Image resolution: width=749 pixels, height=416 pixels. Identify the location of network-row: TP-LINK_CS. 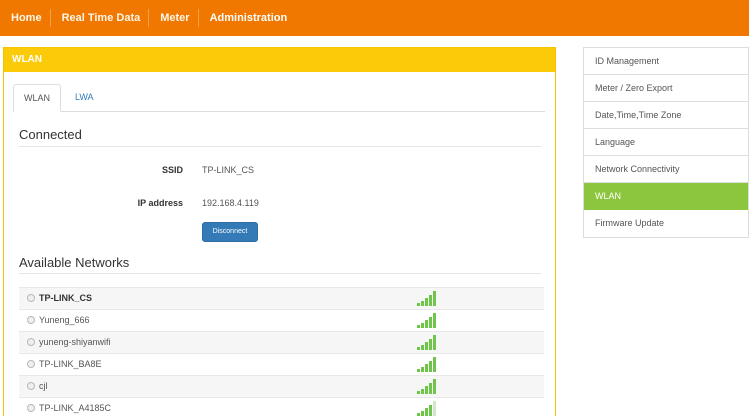
(281, 298).